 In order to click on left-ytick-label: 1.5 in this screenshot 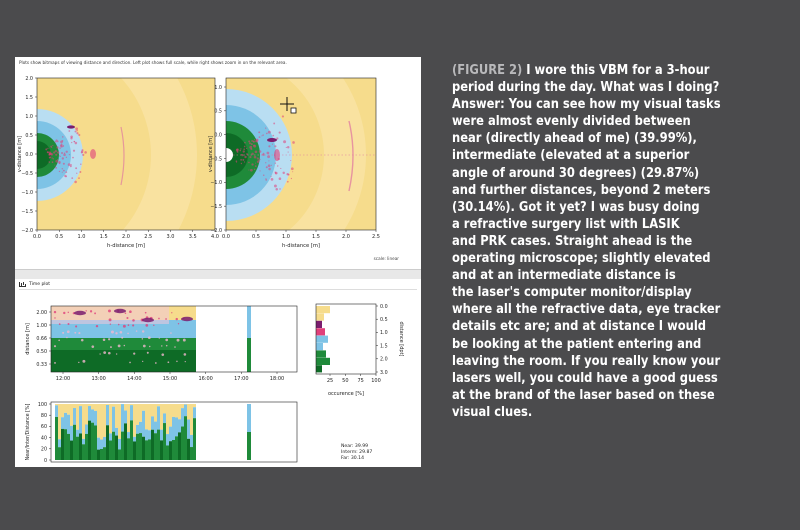, I will do `click(29, 98)`.